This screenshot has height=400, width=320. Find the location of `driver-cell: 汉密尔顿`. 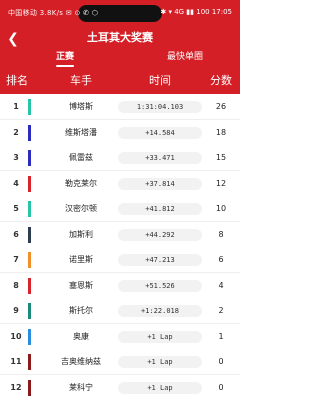

driver-cell: 汉密尔顿 is located at coordinates (81, 208).